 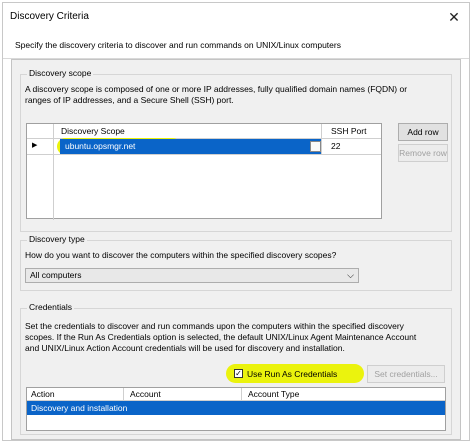 I want to click on credentials-grid-header: Action Account Account Type, so click(x=236, y=394).